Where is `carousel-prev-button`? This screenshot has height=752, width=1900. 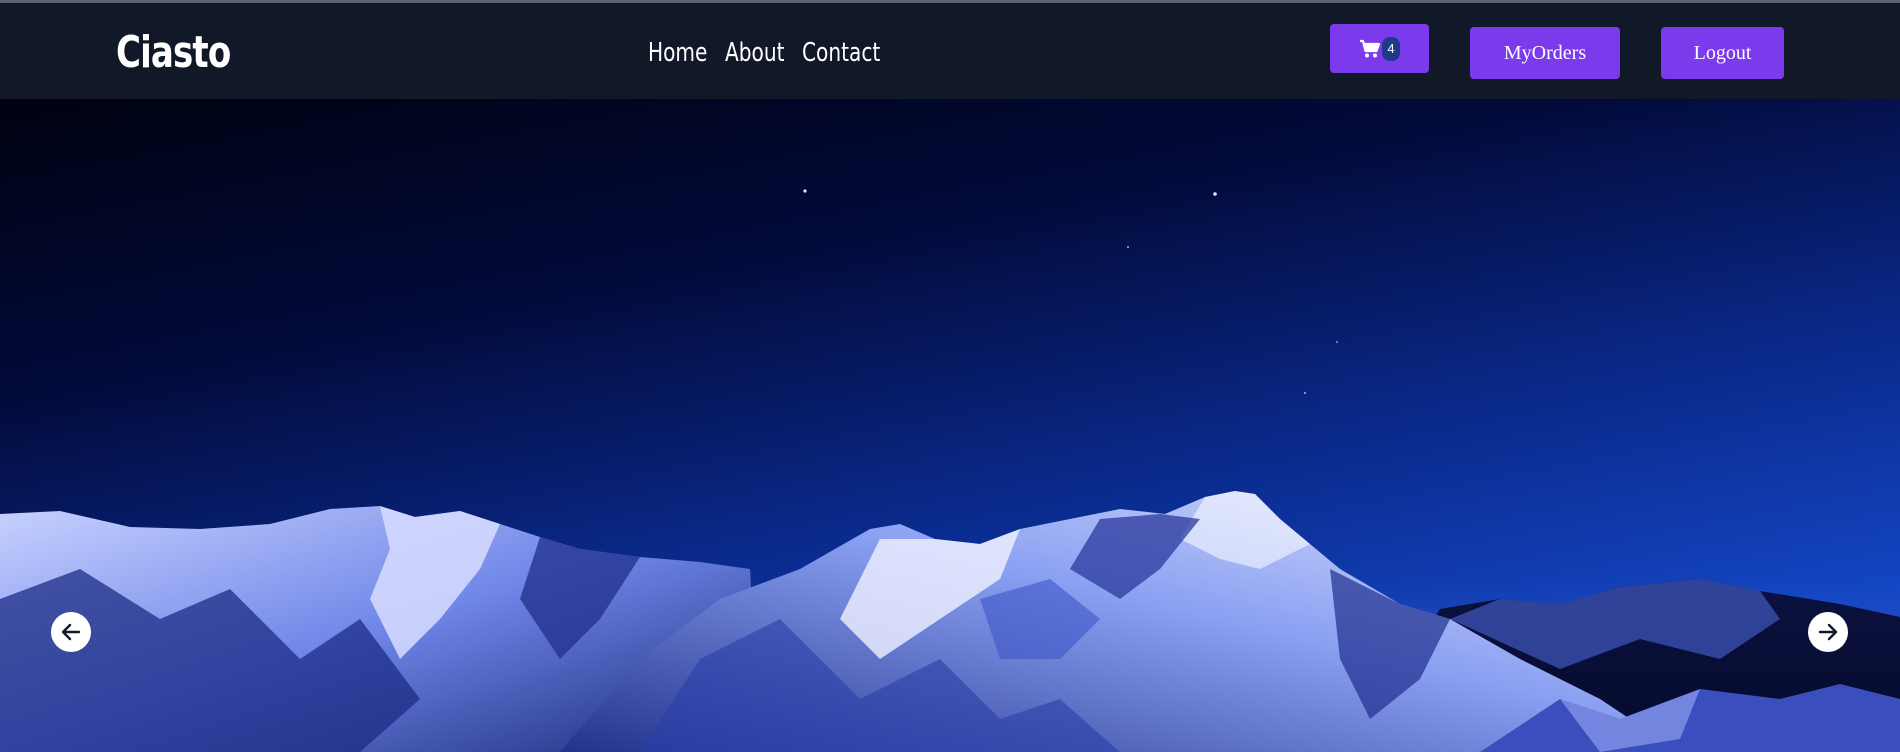 carousel-prev-button is located at coordinates (71, 632).